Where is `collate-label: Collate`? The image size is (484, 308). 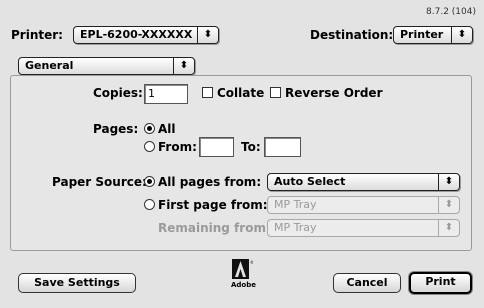
collate-label: Collate is located at coordinates (241, 93).